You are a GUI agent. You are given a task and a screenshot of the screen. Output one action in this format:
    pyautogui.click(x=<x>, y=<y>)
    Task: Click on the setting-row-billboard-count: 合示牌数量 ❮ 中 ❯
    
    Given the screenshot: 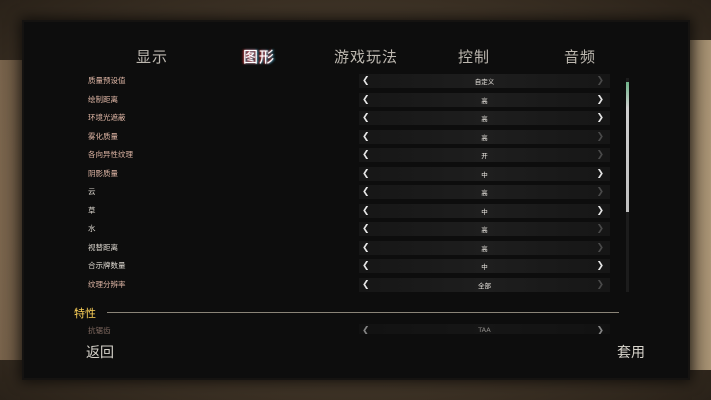 What is the action you would take?
    pyautogui.click(x=324, y=267)
    